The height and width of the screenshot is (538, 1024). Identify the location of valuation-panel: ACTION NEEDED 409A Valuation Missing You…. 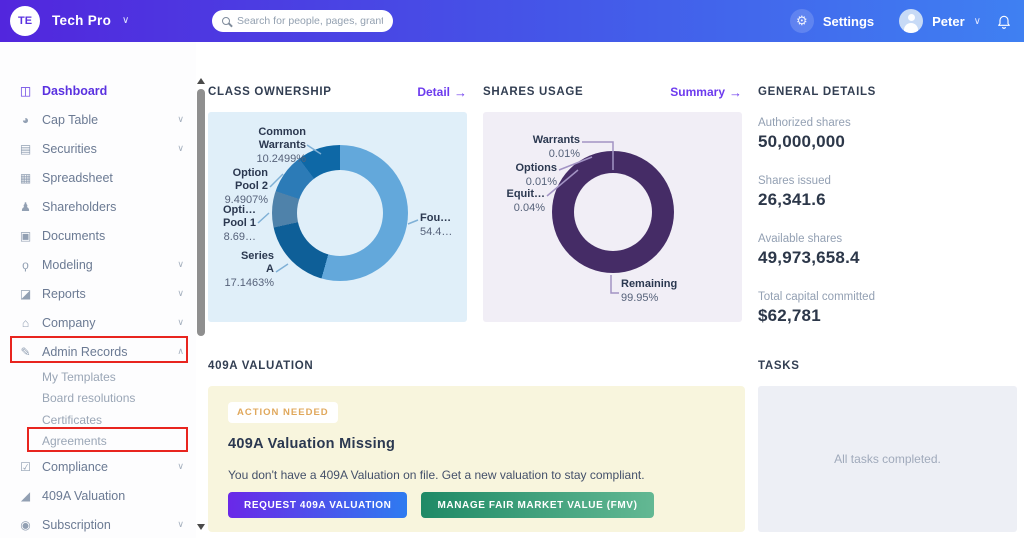
(476, 459).